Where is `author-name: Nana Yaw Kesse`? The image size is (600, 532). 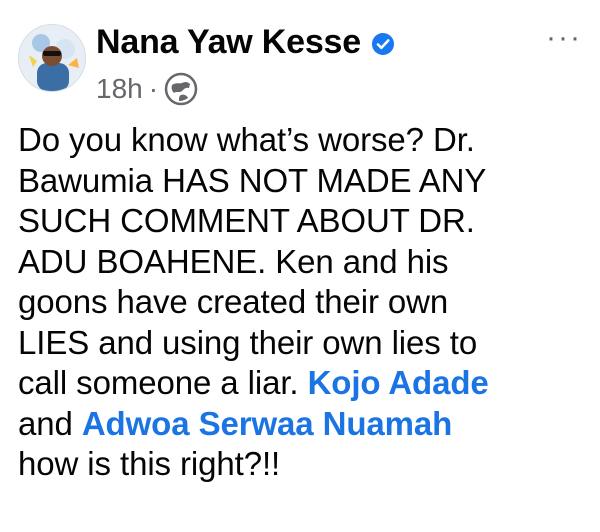
author-name: Nana Yaw Kesse is located at coordinates (228, 42).